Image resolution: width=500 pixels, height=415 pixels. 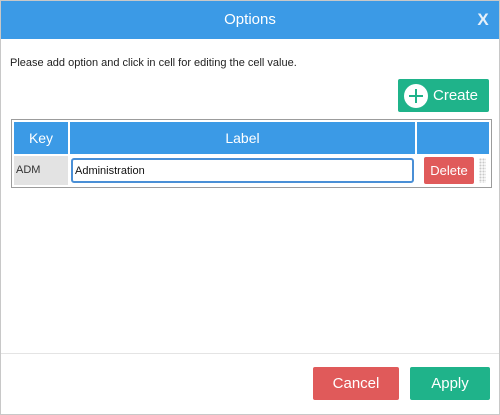 What do you see at coordinates (450, 383) in the screenshot?
I see `apply-button: Apply` at bounding box center [450, 383].